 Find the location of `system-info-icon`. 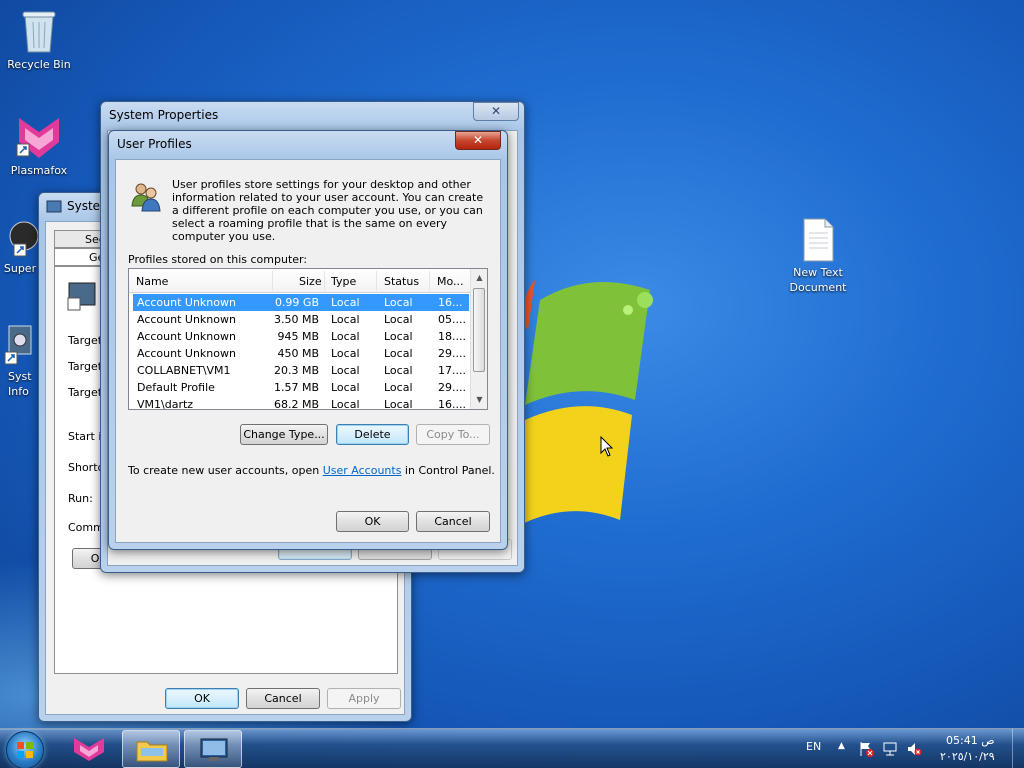

system-info-icon is located at coordinates (18, 345).